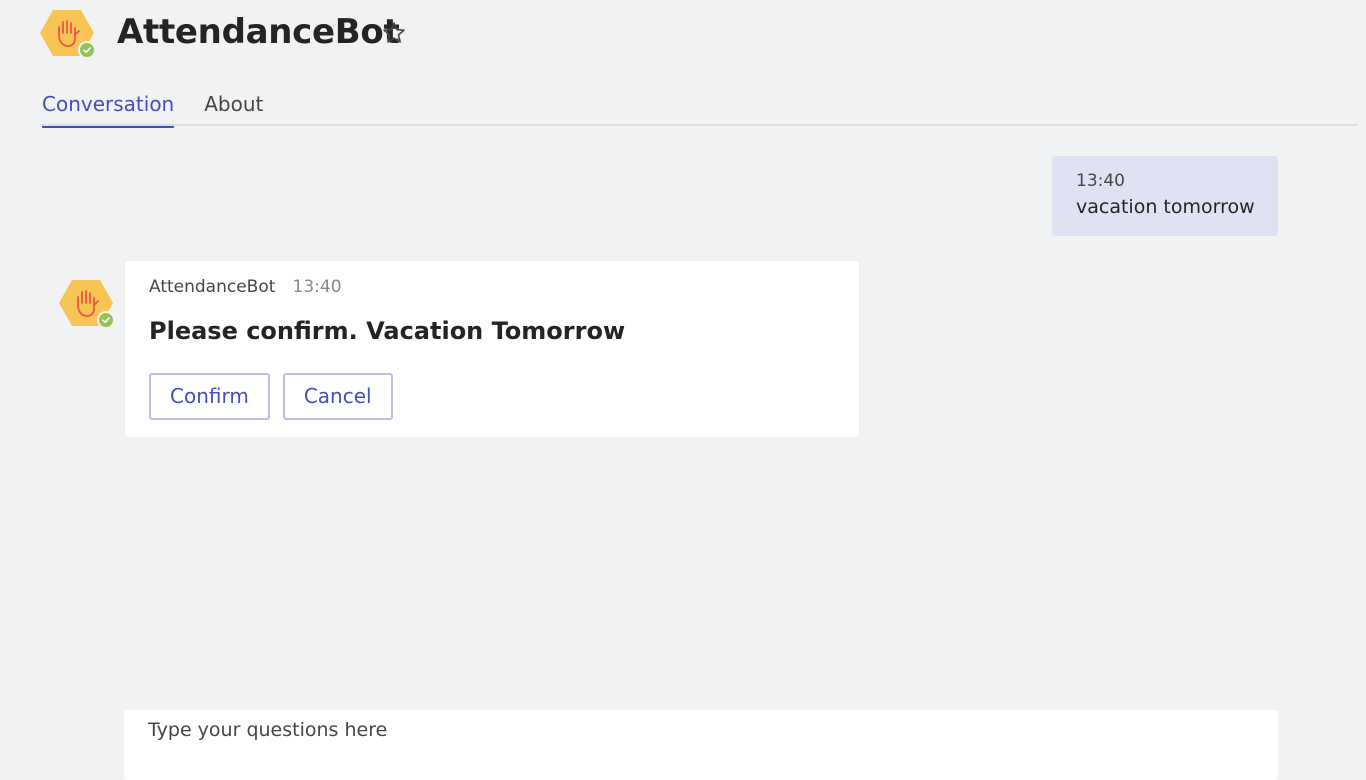 The width and height of the screenshot is (1366, 780). I want to click on user-message-bubble: 13:40 vacation tomorrow, so click(1165, 196).